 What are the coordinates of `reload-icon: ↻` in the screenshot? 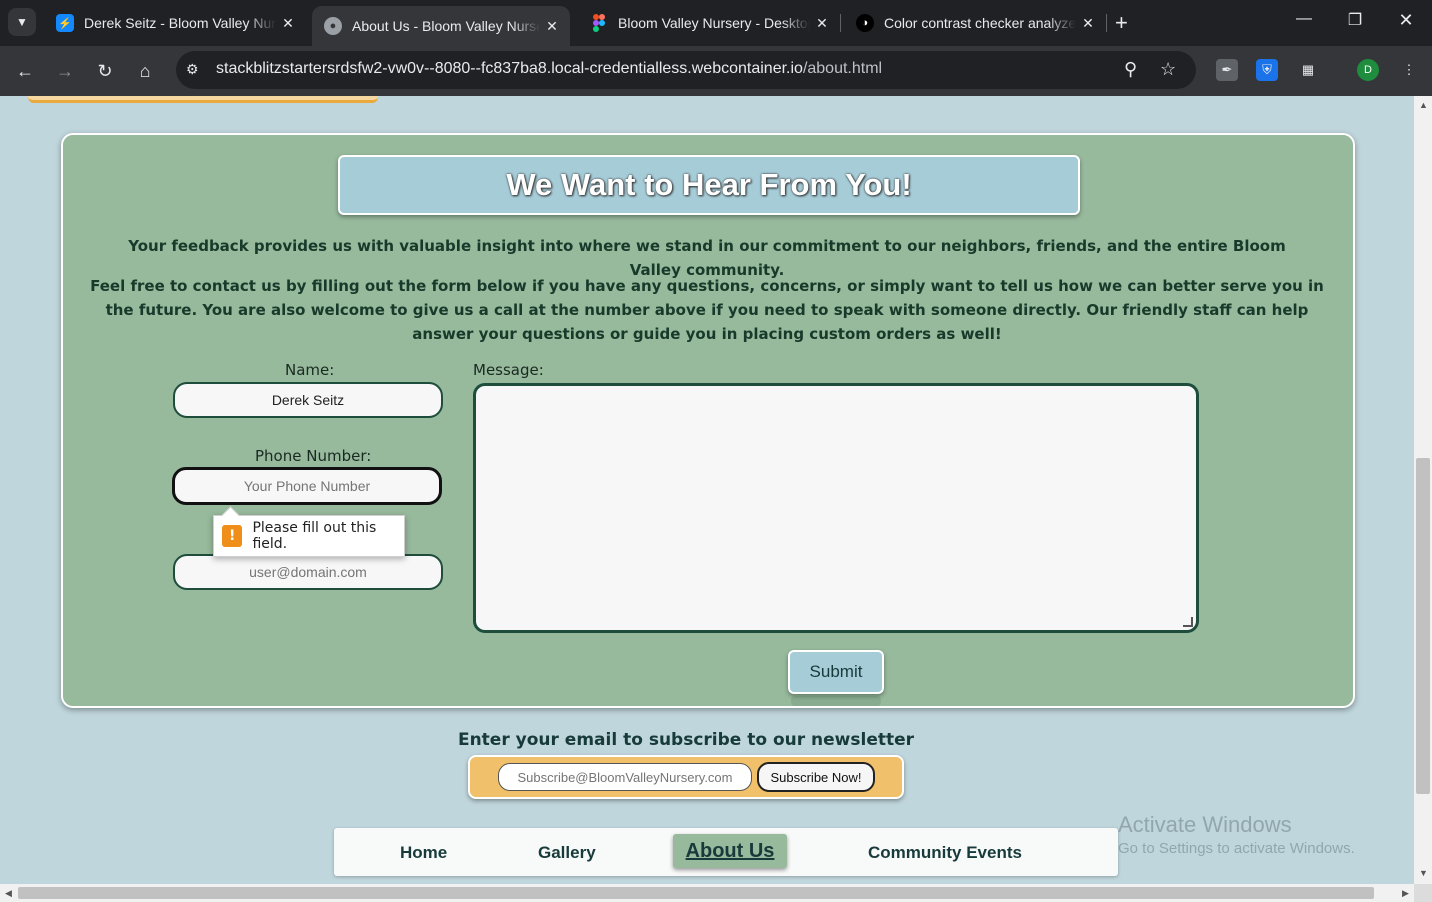 It's located at (105, 71).